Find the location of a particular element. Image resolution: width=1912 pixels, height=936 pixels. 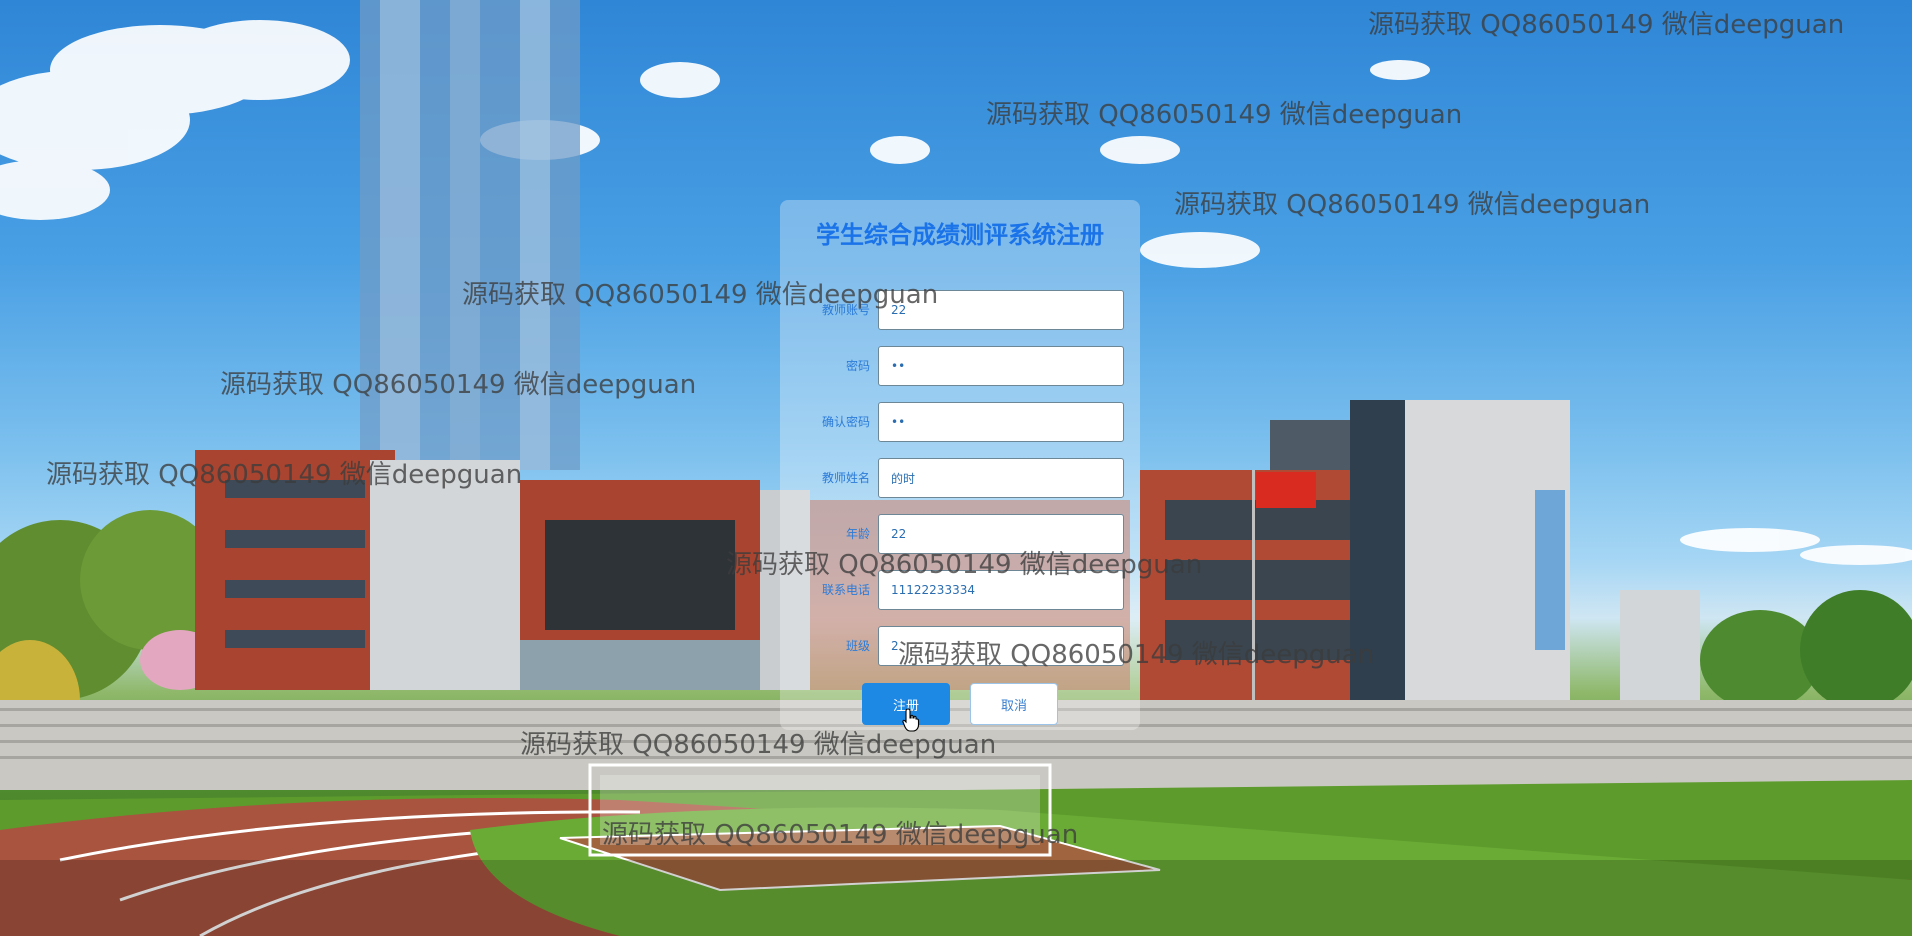

password-label: 密码 is located at coordinates (857, 366).